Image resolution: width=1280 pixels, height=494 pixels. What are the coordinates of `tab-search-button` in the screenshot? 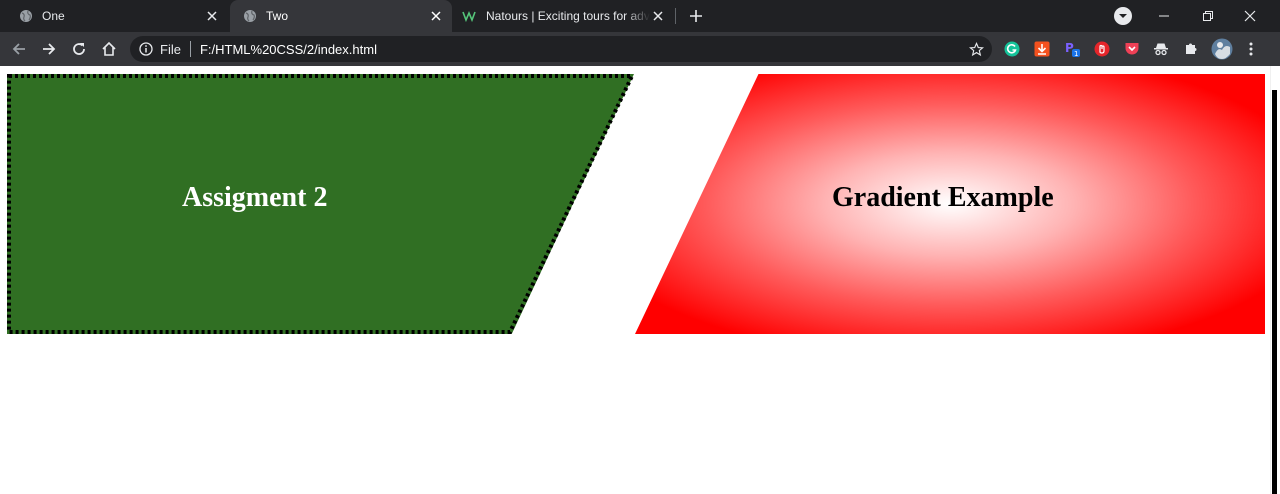 It's located at (1123, 16).